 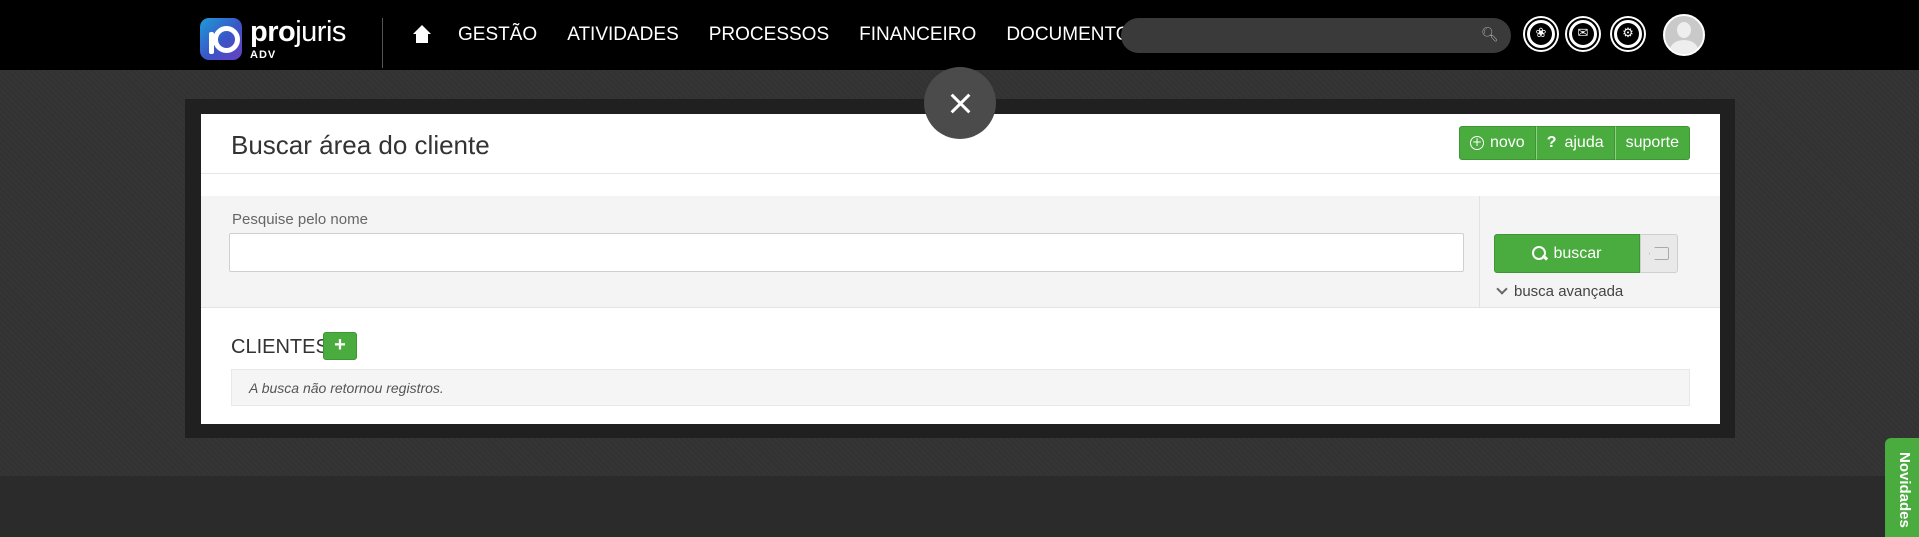 I want to click on advanced-search-toggle: busca avançada, so click(x=1560, y=291).